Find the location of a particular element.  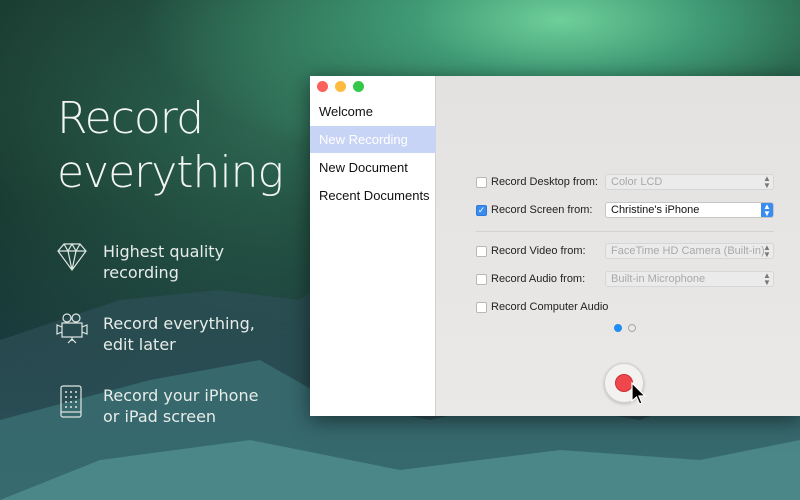

option-label: Record Audio from: is located at coordinates (538, 279).